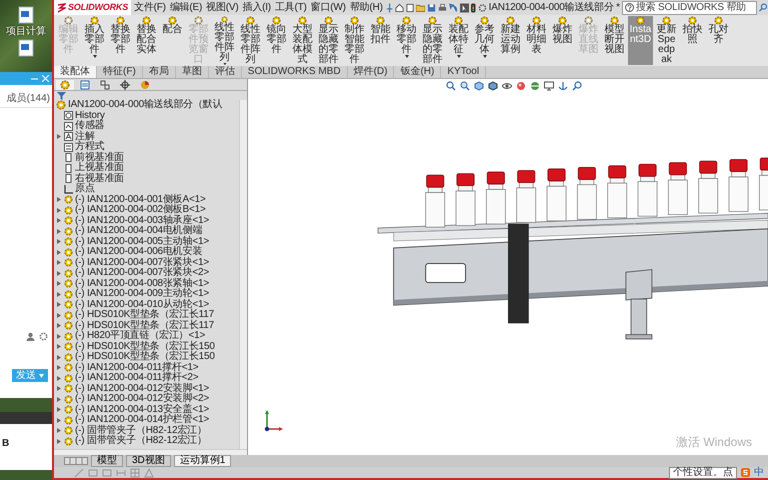 Image resolution: width=768 pixels, height=480 pixels. What do you see at coordinates (120, 72) in the screenshot?
I see `command-tab: 特征(F)` at bounding box center [120, 72].